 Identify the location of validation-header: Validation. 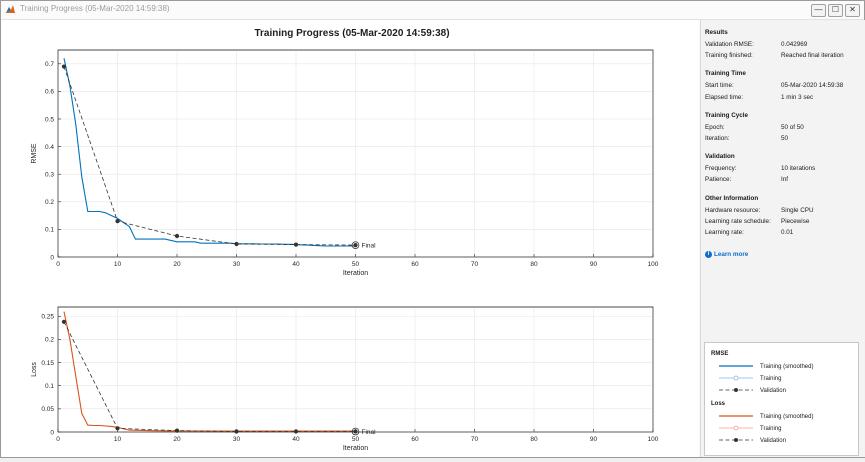
(720, 157).